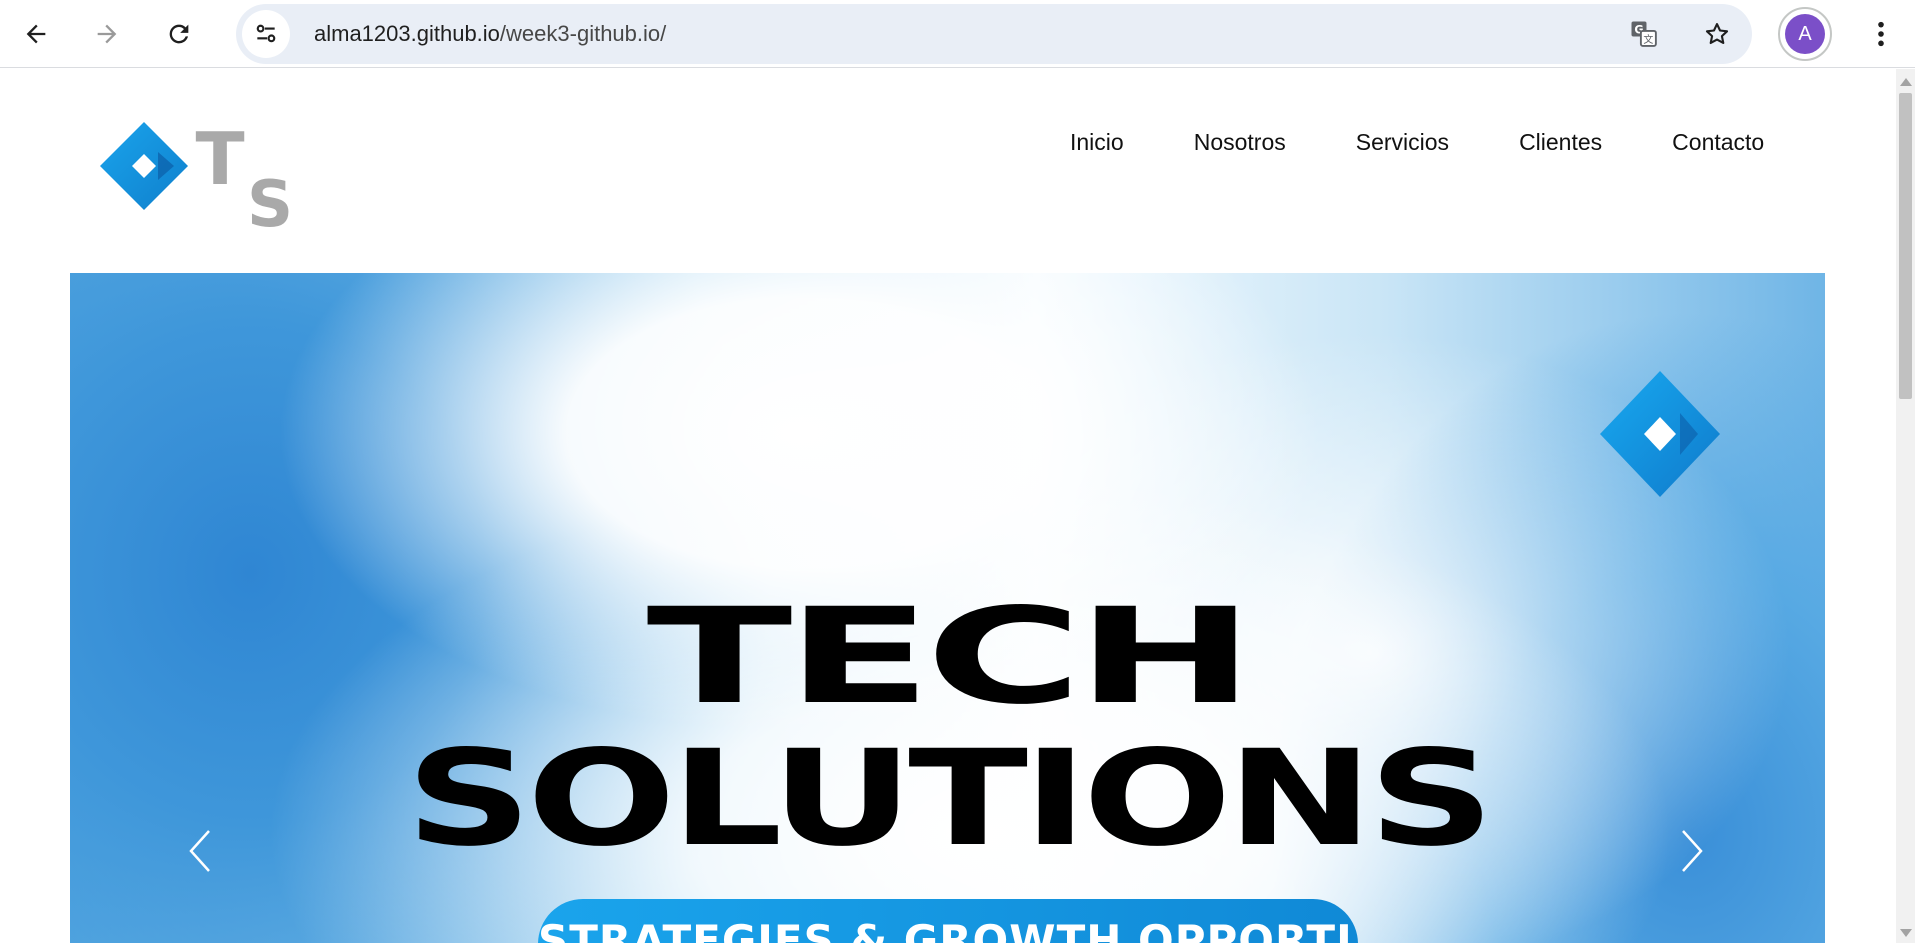 The image size is (1915, 943). Describe the element at coordinates (583, 33) in the screenshot. I see `url-path: /week3-github.io/` at that location.